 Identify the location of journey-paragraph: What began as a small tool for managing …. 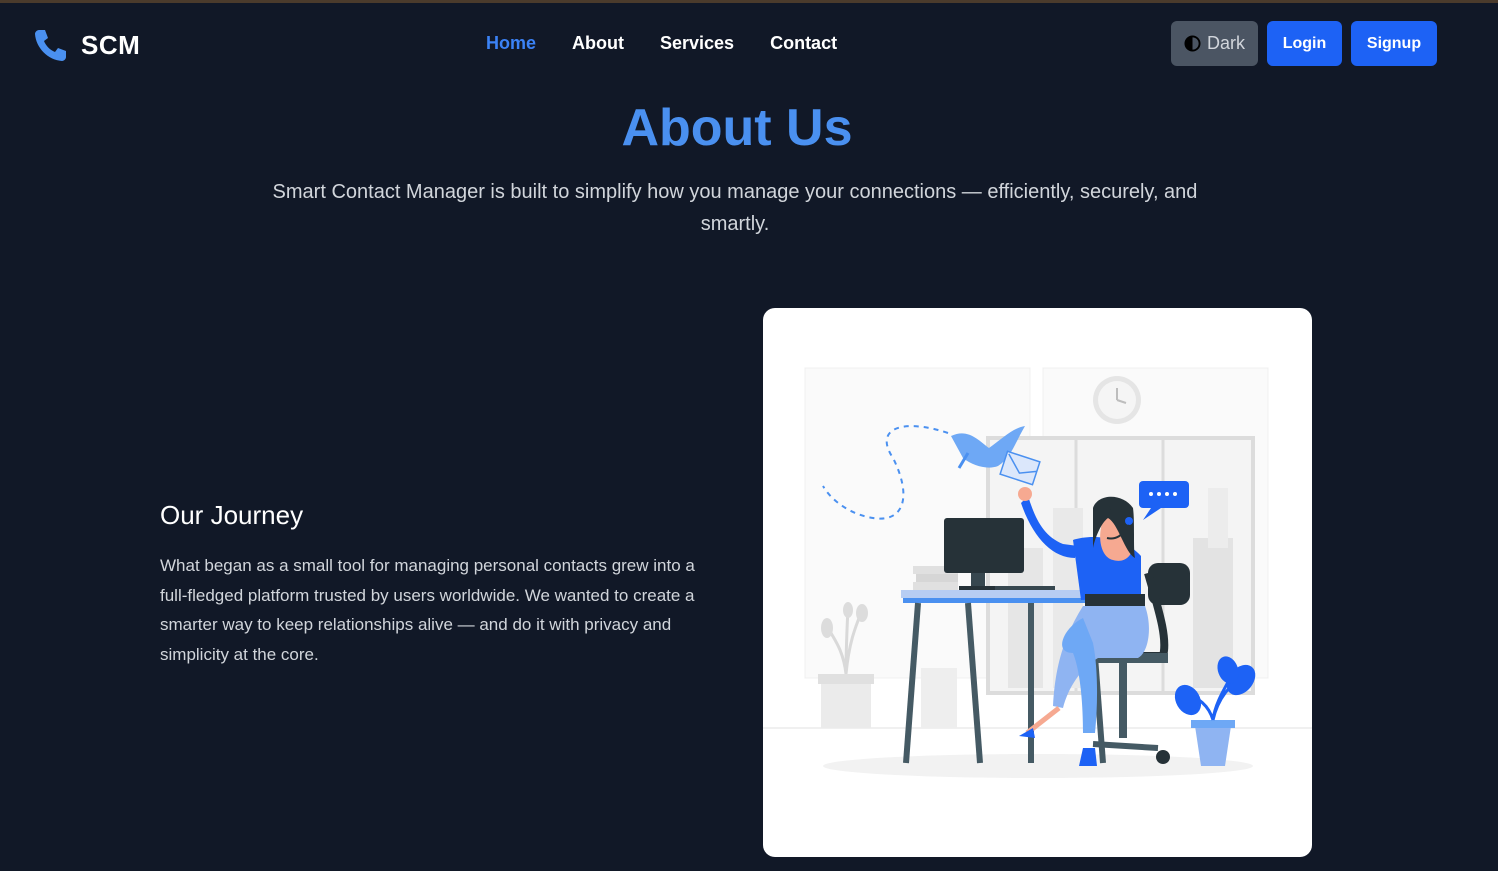
(427, 610).